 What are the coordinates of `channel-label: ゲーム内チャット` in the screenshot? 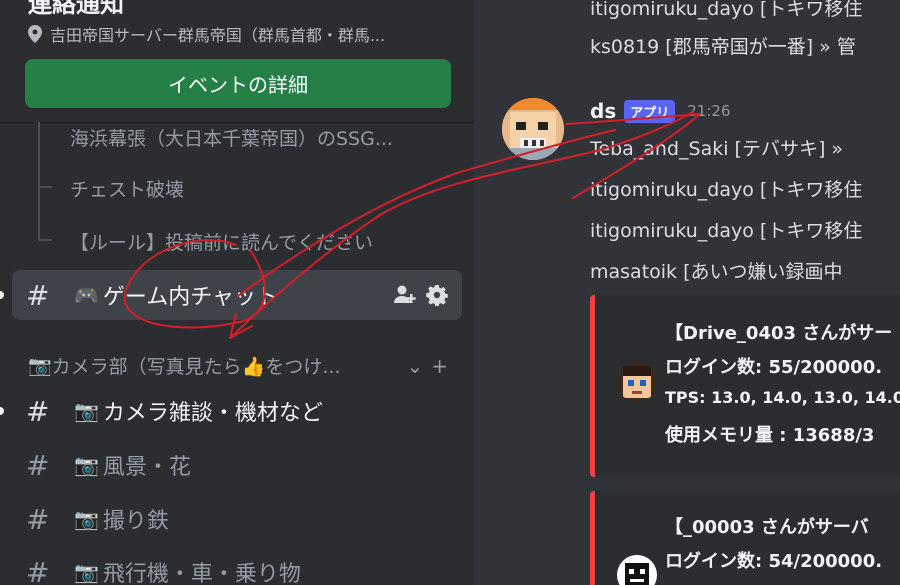 It's located at (190, 297).